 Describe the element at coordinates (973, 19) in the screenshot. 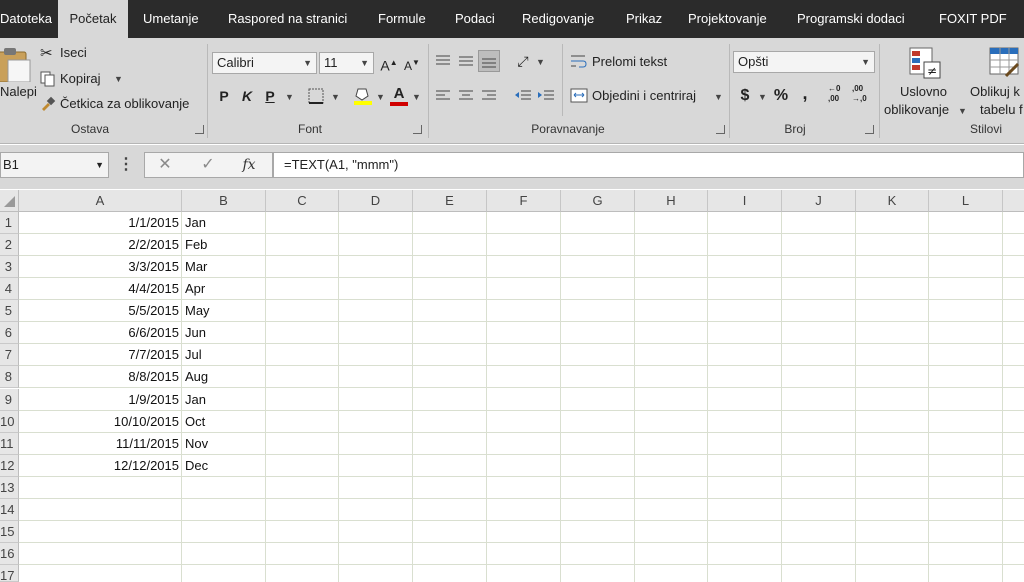

I see `tab-foxit-pdf: FOXIT PDF` at that location.